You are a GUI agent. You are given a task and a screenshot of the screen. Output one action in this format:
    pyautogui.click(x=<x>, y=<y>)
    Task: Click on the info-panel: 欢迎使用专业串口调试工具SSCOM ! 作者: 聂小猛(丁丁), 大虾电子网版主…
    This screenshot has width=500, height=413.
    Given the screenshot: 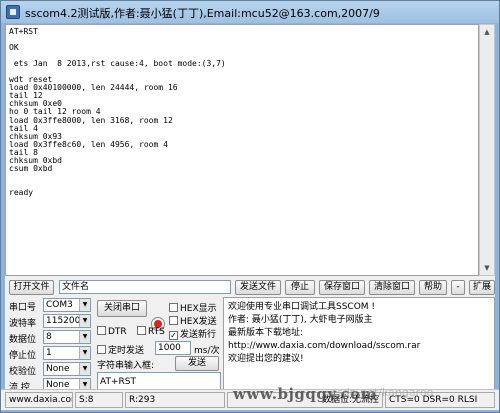 What is the action you would take?
    pyautogui.click(x=359, y=345)
    